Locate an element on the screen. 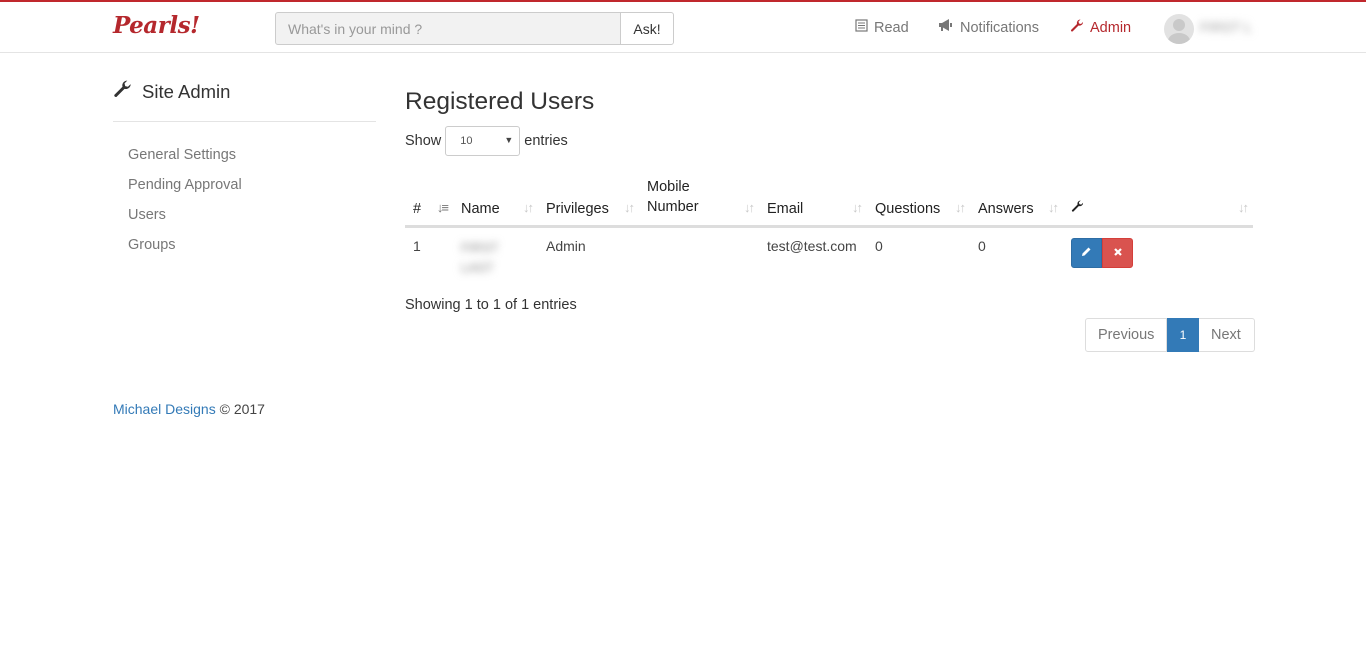 This screenshot has height=662, width=1366. caret-down-icon: ▼ is located at coordinates (509, 140).